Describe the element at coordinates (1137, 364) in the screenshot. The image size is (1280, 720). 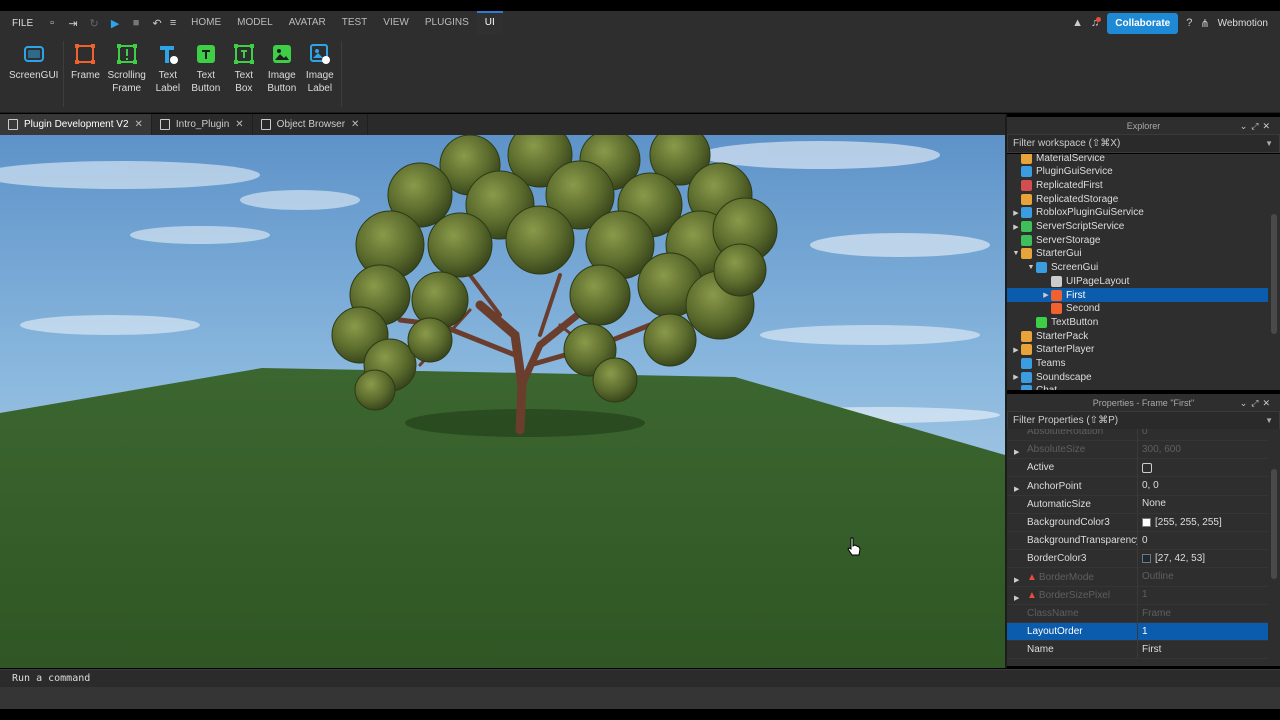
I see `tree-item-teams: Teams` at that location.